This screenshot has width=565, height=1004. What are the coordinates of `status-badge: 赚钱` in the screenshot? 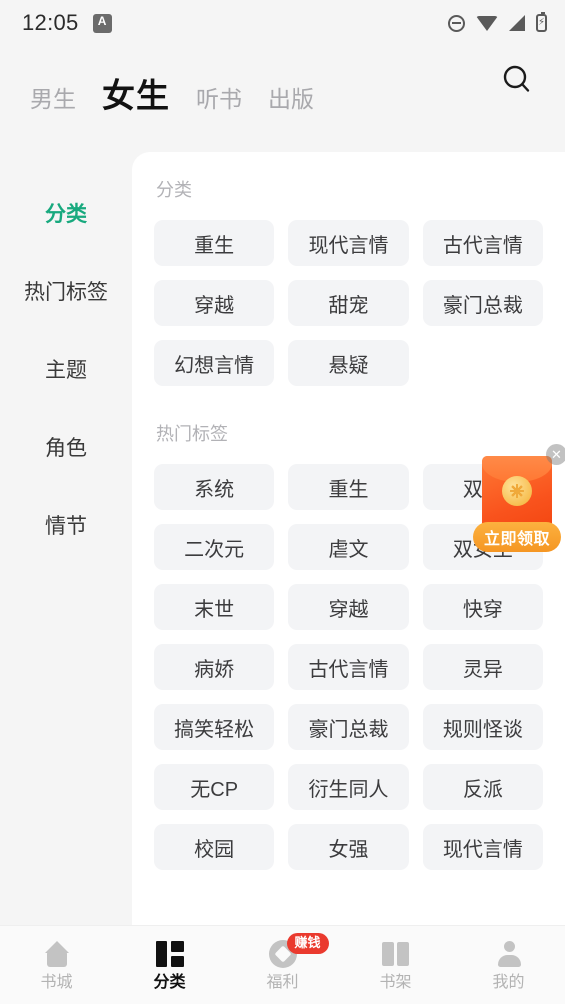 It's located at (307, 943).